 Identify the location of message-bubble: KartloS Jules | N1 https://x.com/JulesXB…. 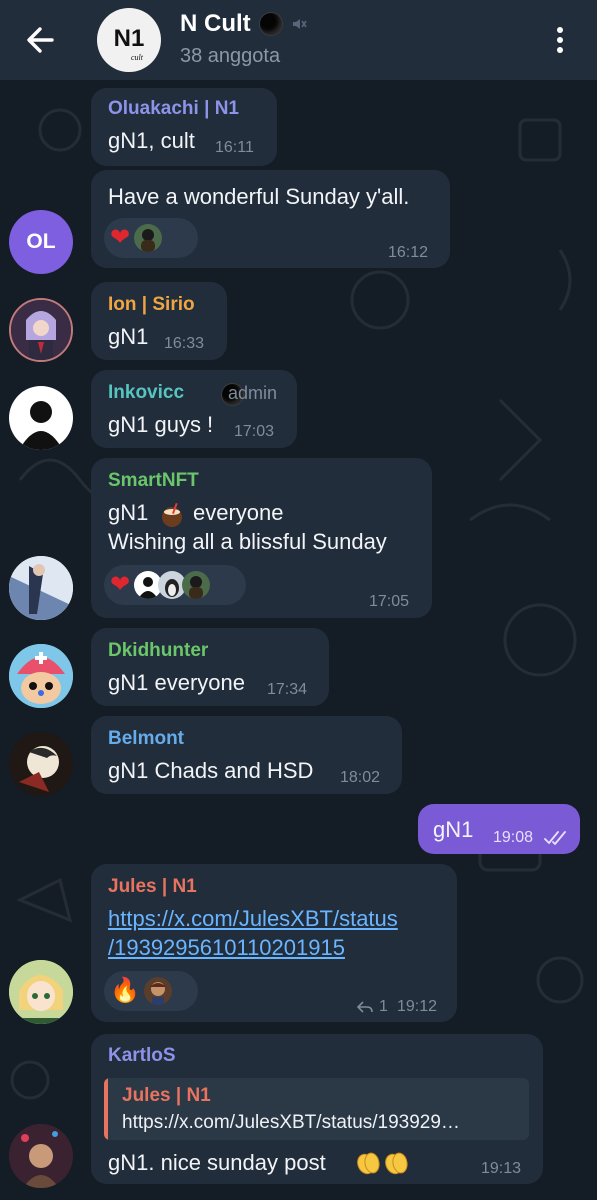
(317, 1109).